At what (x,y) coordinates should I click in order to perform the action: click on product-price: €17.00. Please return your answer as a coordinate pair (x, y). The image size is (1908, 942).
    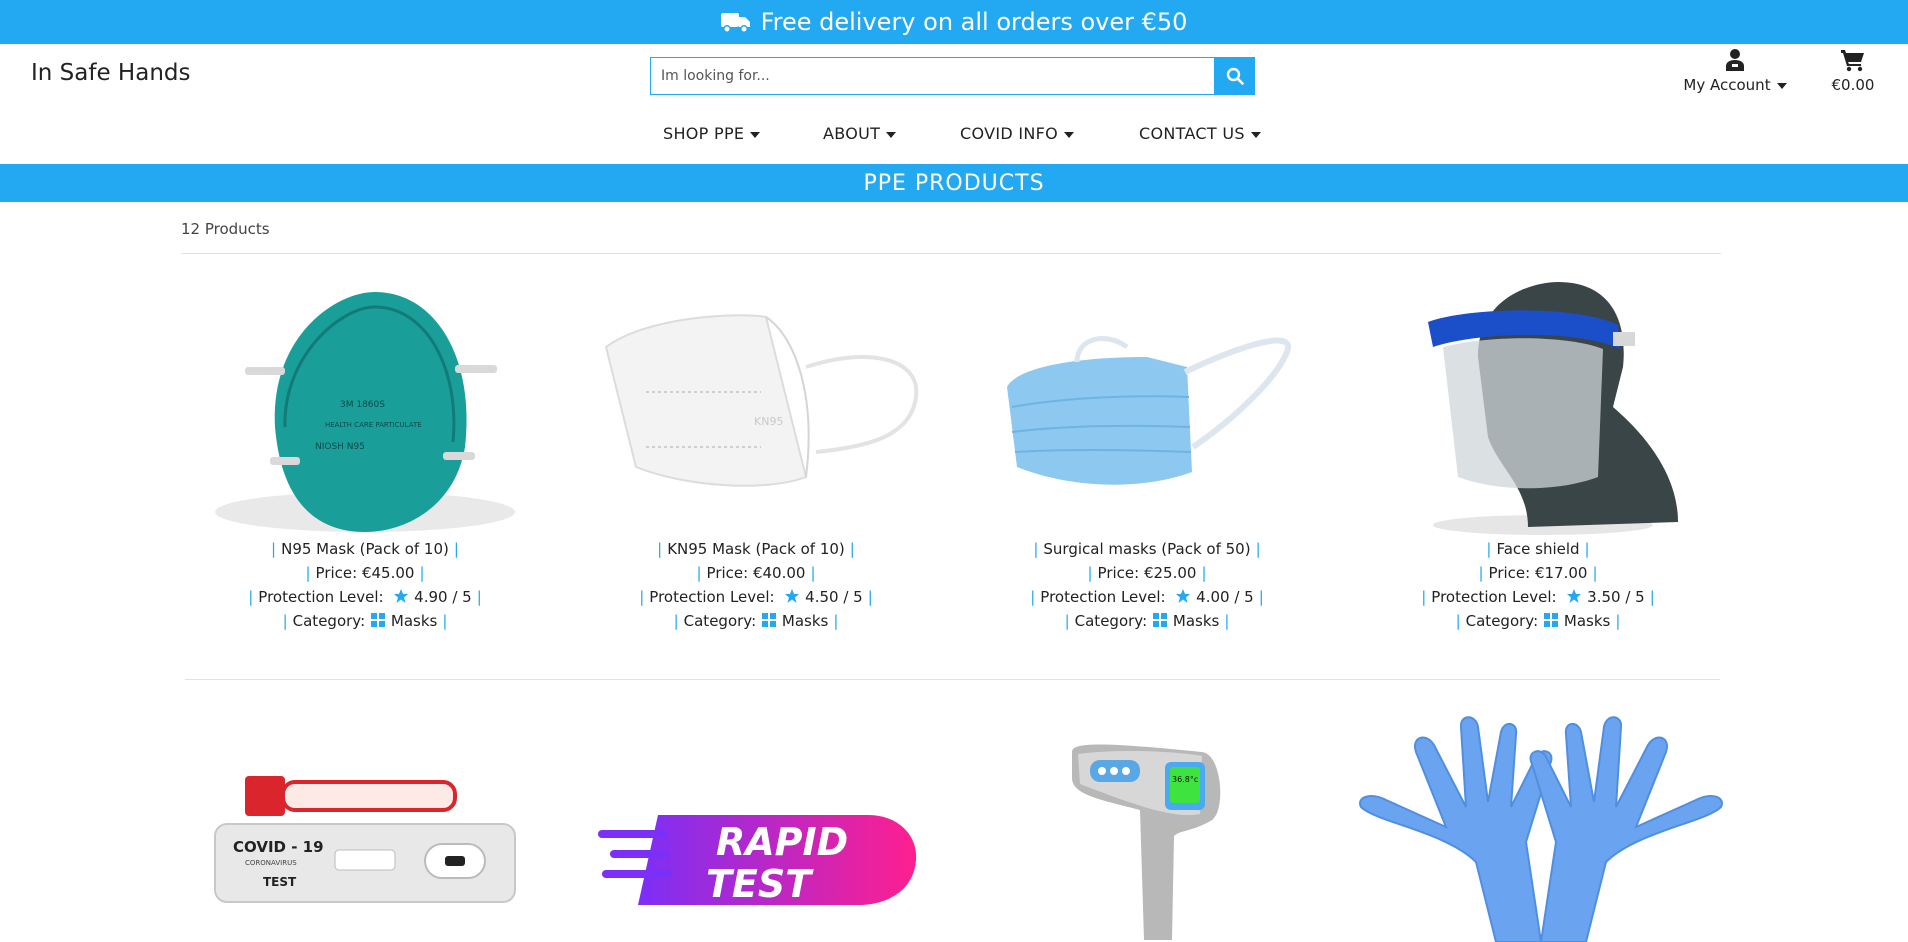
    Looking at the image, I should click on (1561, 573).